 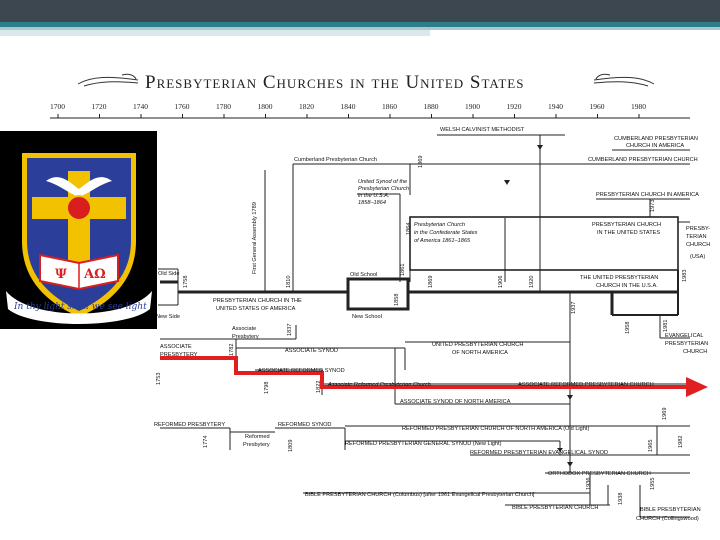 I want to click on year-1938: 1938, so click(x=621, y=499).